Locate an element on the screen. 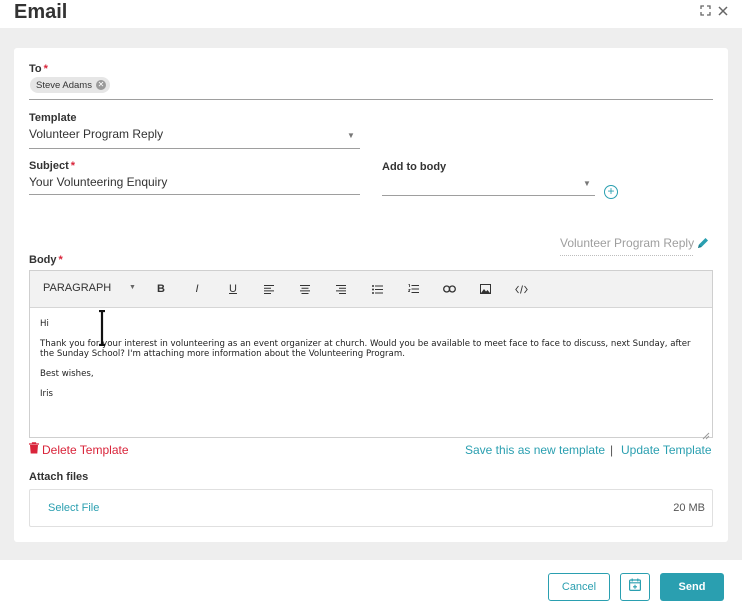 The height and width of the screenshot is (604, 742). template-underline is located at coordinates (194, 148).